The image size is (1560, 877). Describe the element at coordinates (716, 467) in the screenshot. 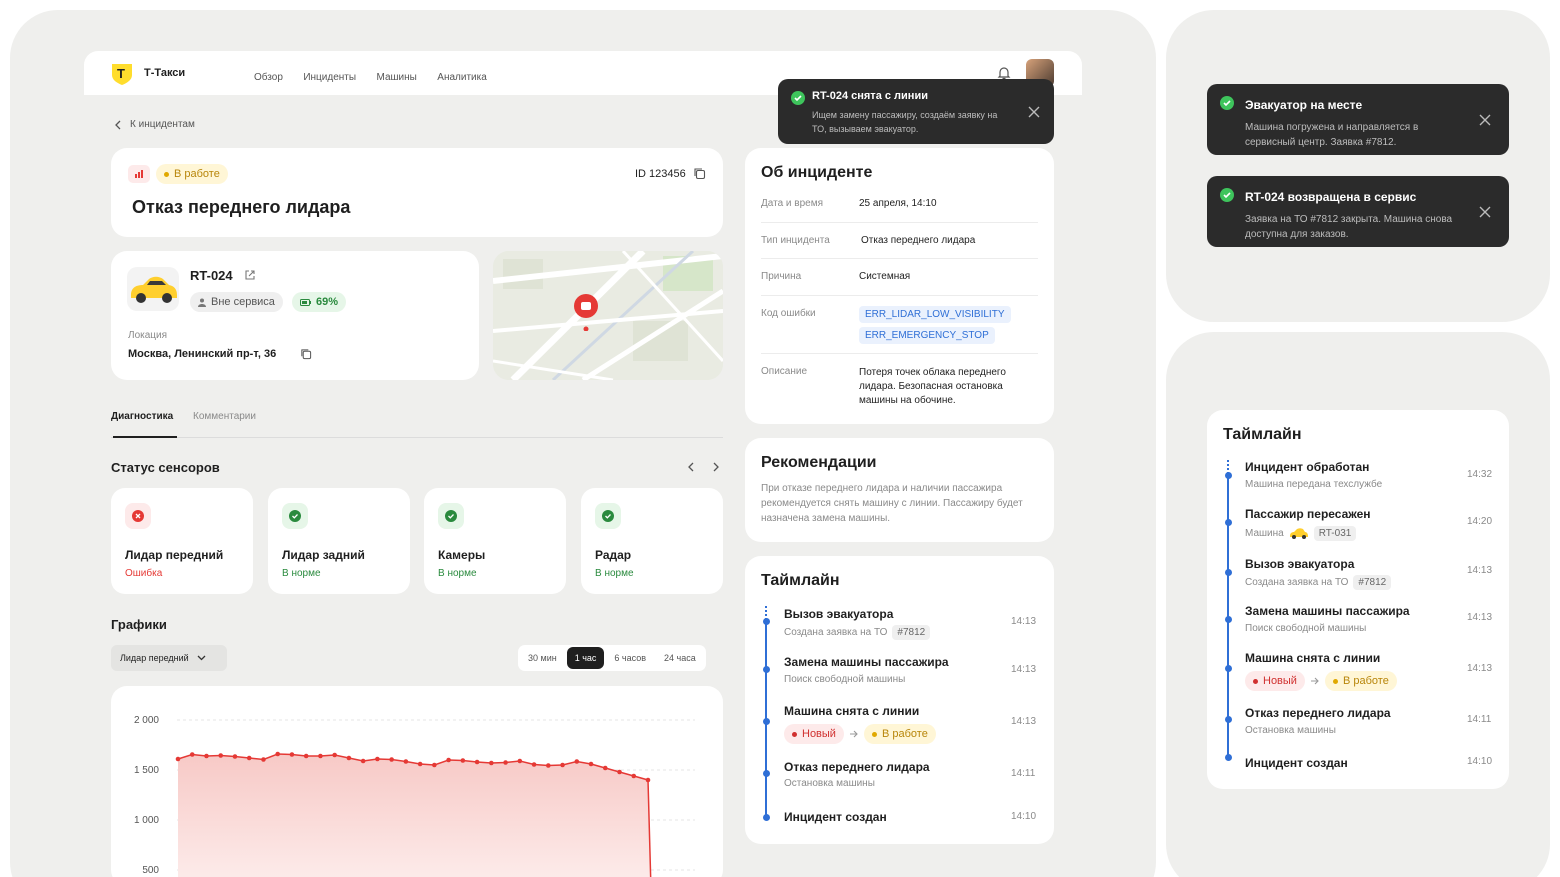

I see `chevron-right-icon` at that location.